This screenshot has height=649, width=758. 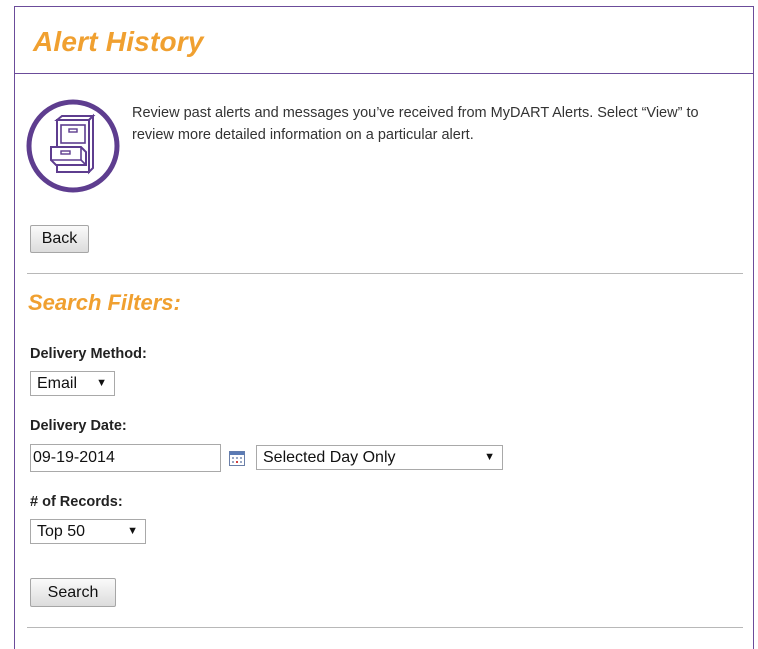 I want to click on records-value: Top 50, so click(x=61, y=531).